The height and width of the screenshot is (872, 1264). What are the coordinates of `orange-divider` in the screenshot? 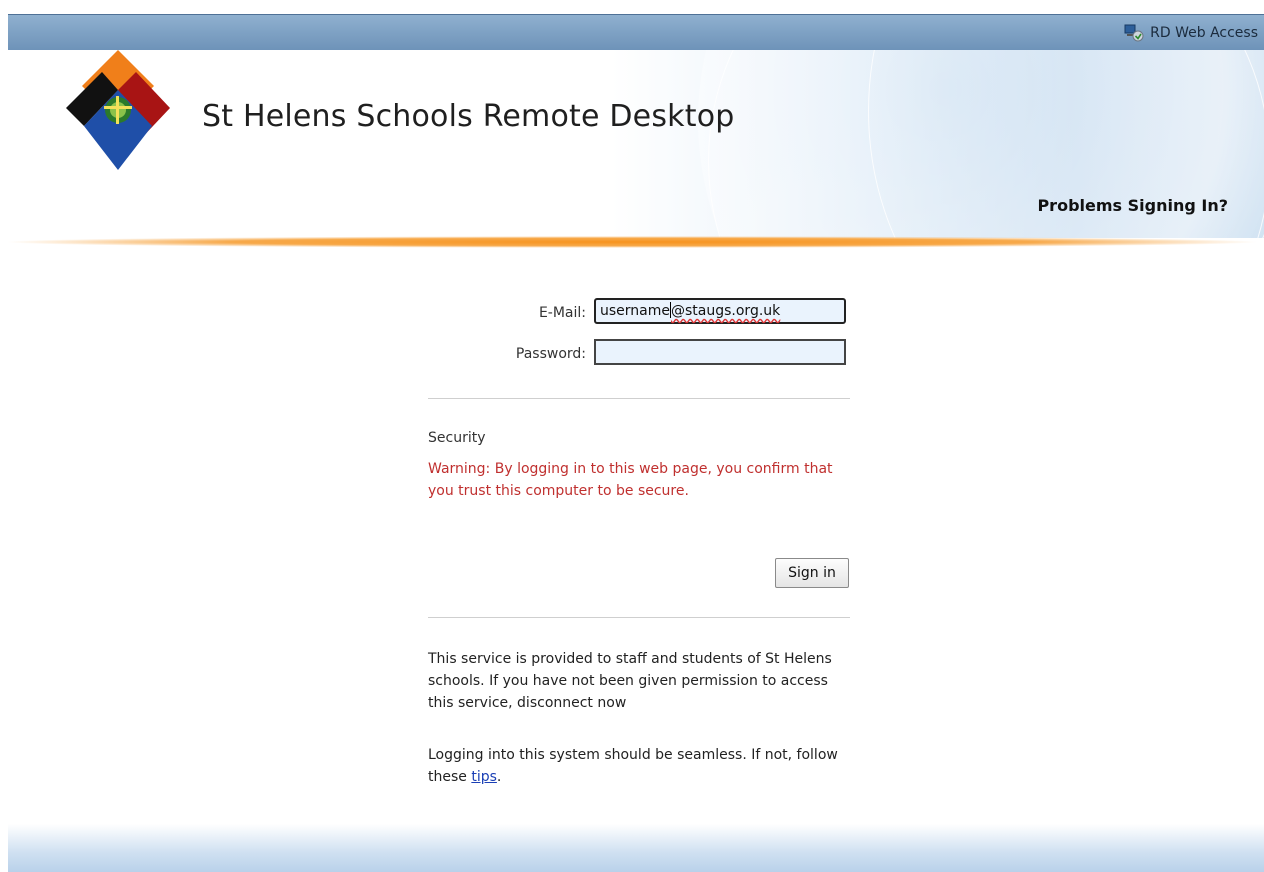 It's located at (632, 242).